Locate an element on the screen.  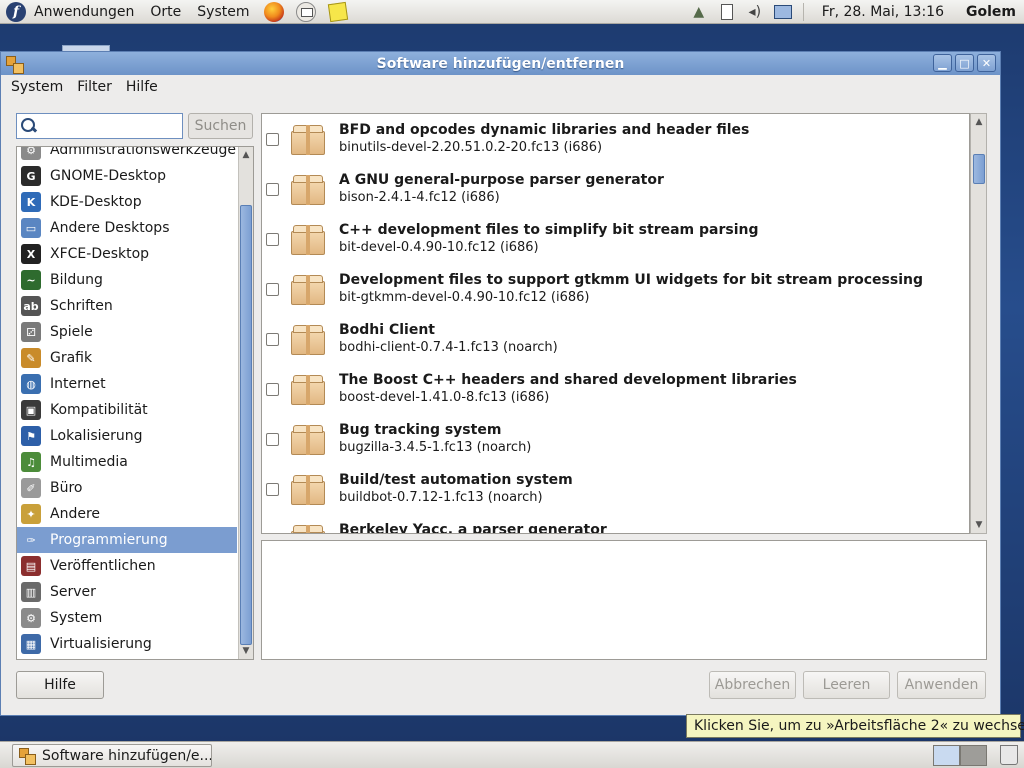
category-item: ▭ Andere Desktops is located at coordinates (127, 228).